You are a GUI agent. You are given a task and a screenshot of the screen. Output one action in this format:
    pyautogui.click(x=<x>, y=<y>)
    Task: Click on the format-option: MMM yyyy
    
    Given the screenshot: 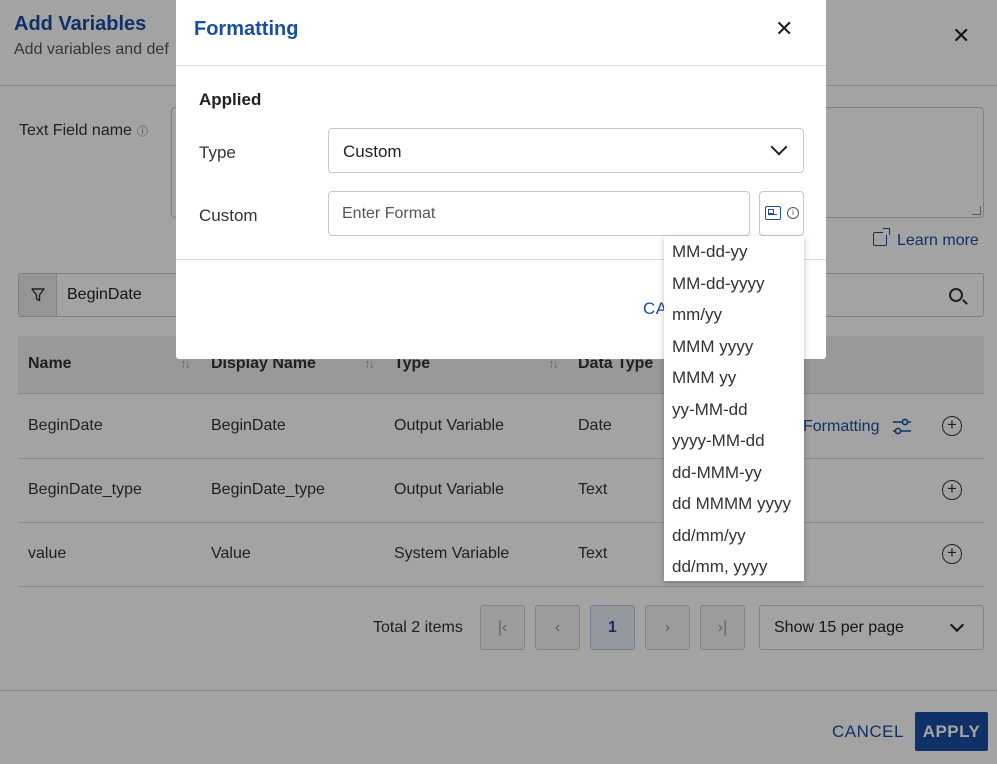 What is the action you would take?
    pyautogui.click(x=734, y=351)
    